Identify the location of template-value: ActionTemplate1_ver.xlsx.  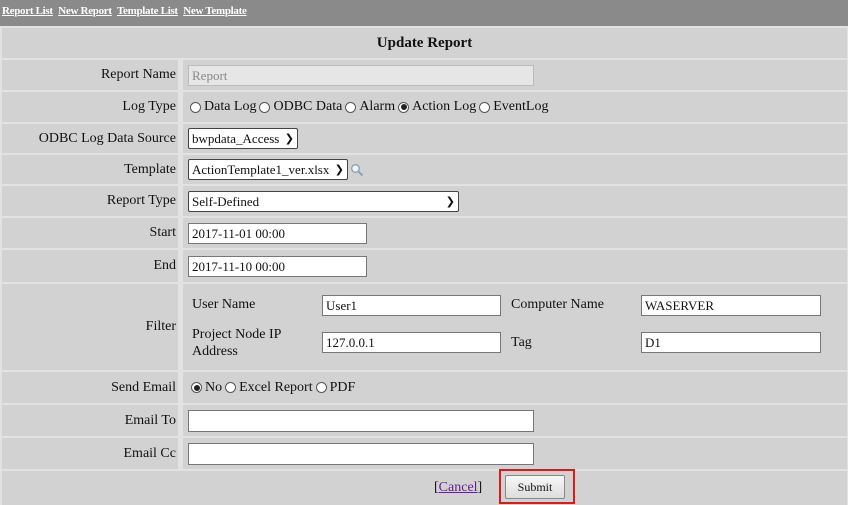
(261, 169).